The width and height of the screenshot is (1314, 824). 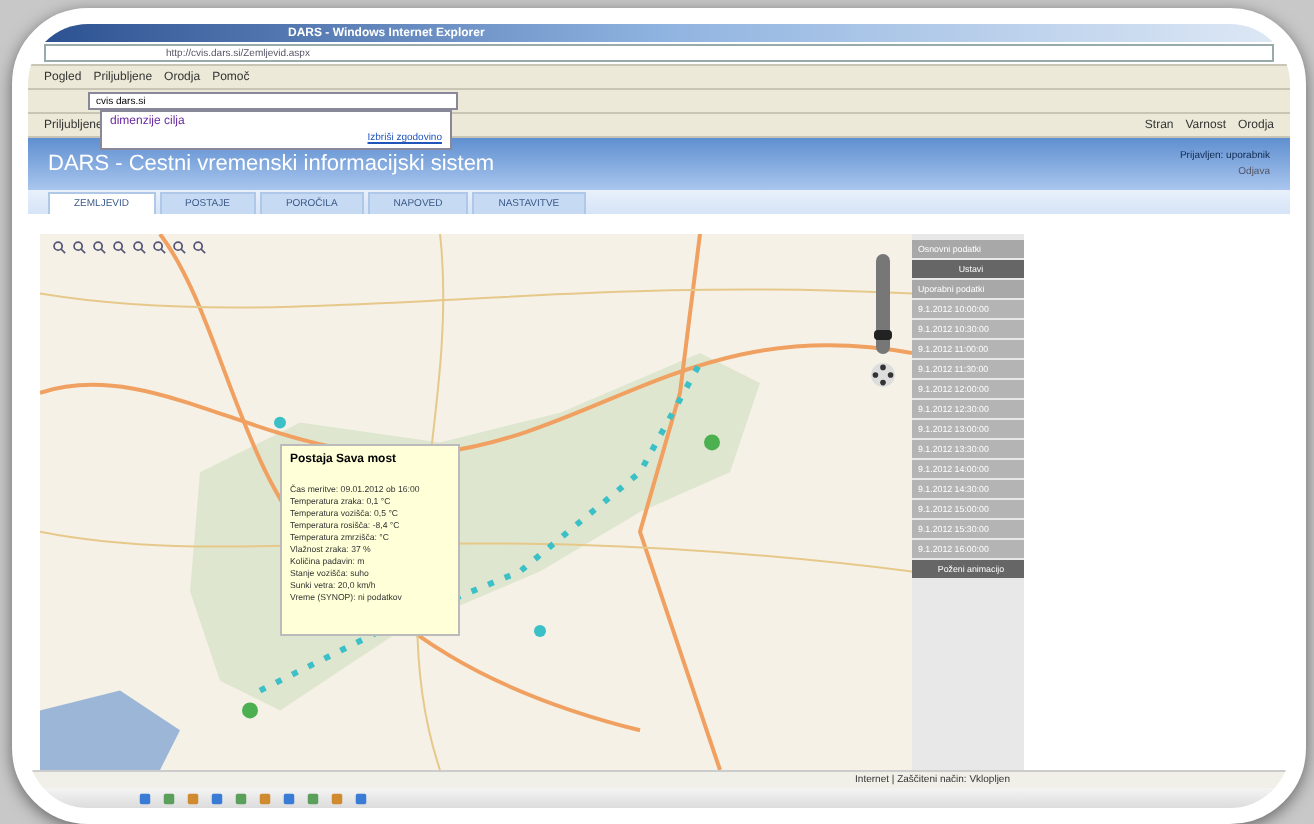 I want to click on page-title: DARS - Cestni vremenski informacijski sistem, so click(x=271, y=164).